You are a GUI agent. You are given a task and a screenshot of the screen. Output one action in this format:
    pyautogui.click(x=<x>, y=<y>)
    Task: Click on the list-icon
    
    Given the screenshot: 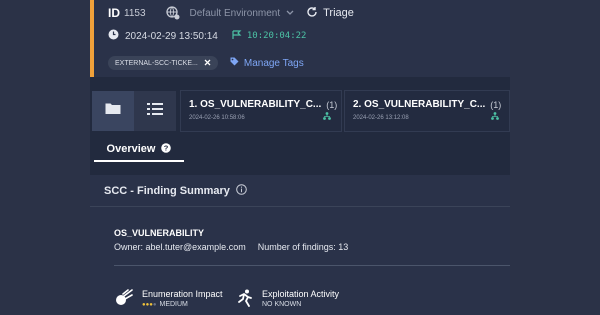 What is the action you would take?
    pyautogui.click(x=155, y=111)
    